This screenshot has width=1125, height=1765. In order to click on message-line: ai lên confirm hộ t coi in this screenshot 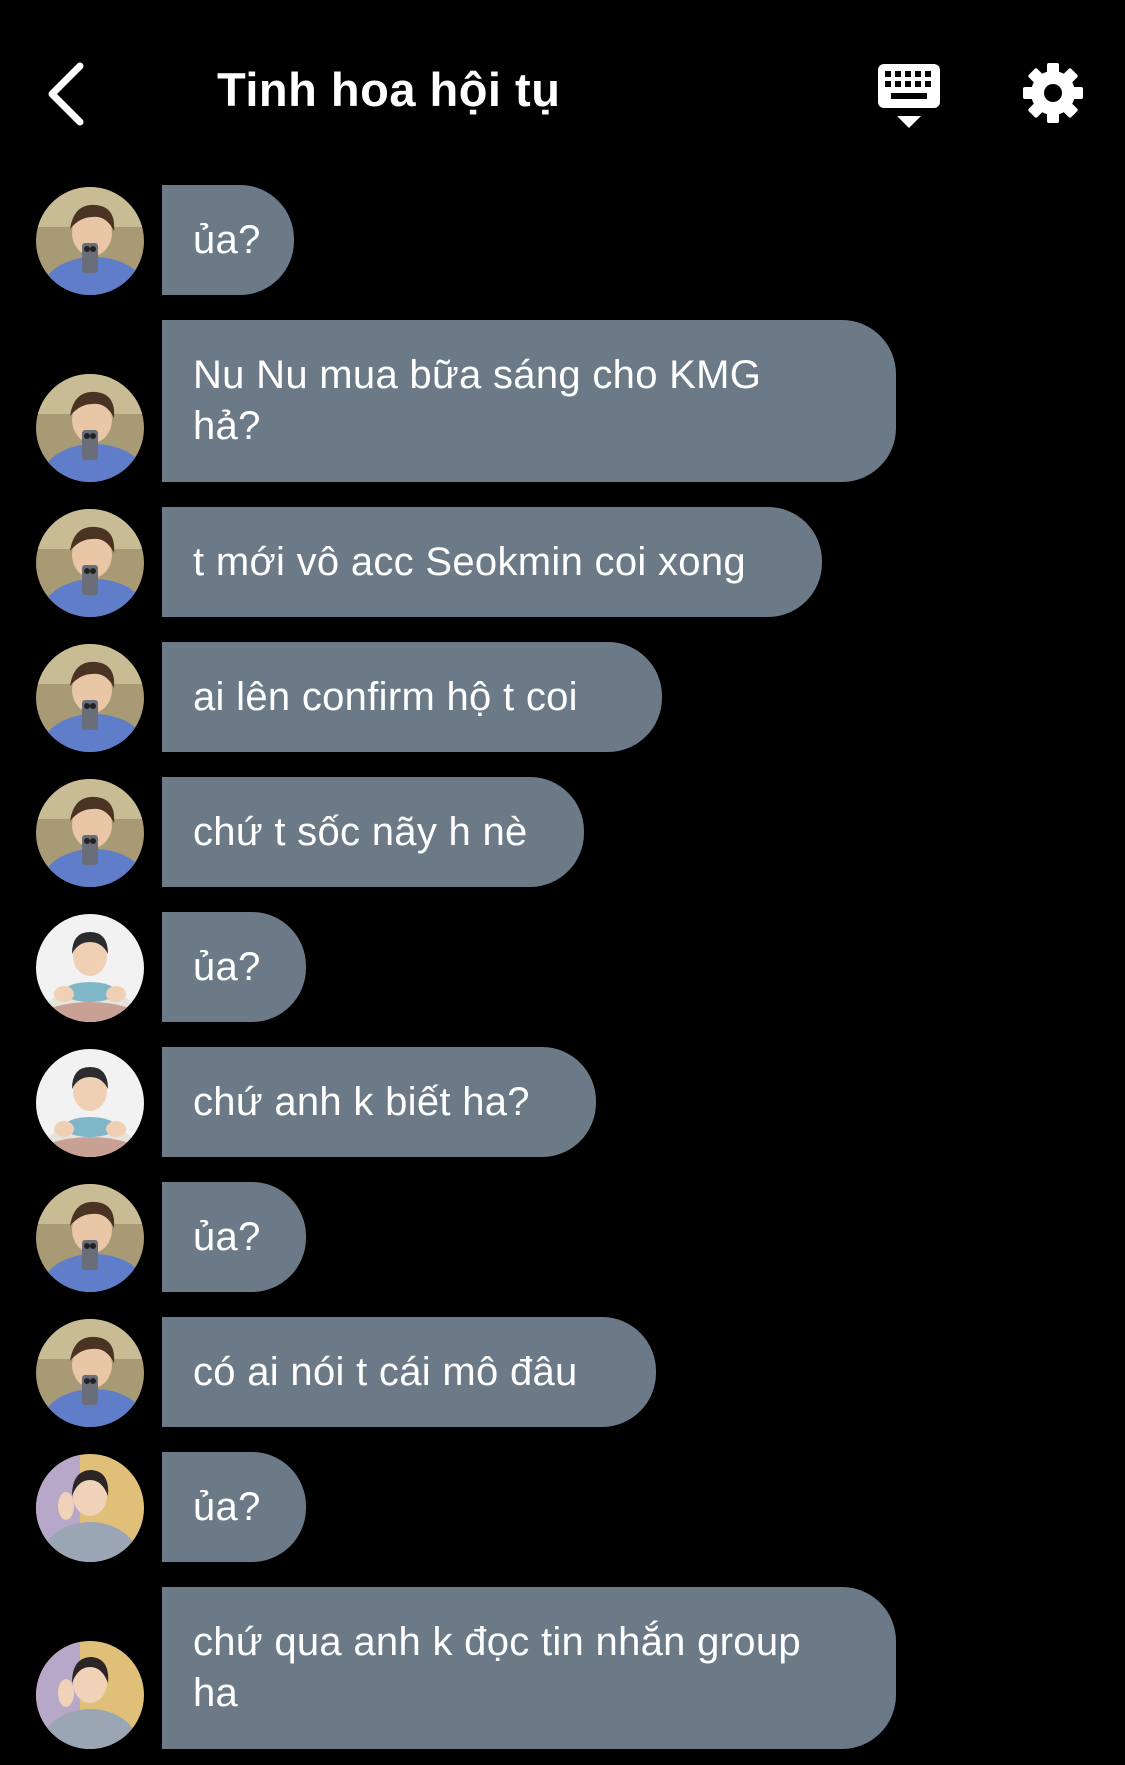, I will do `click(385, 697)`.